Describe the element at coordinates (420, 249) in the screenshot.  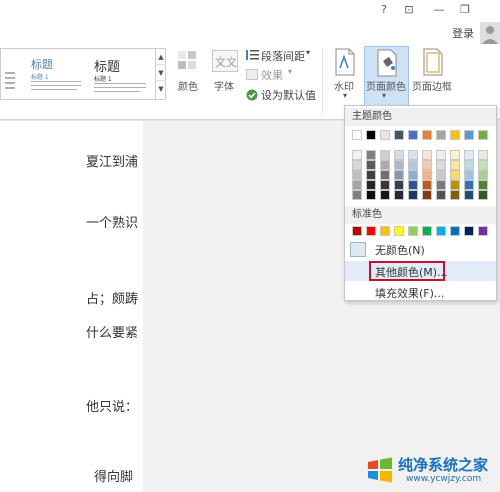
I see `no-color-item: 无颜色(N)` at that location.